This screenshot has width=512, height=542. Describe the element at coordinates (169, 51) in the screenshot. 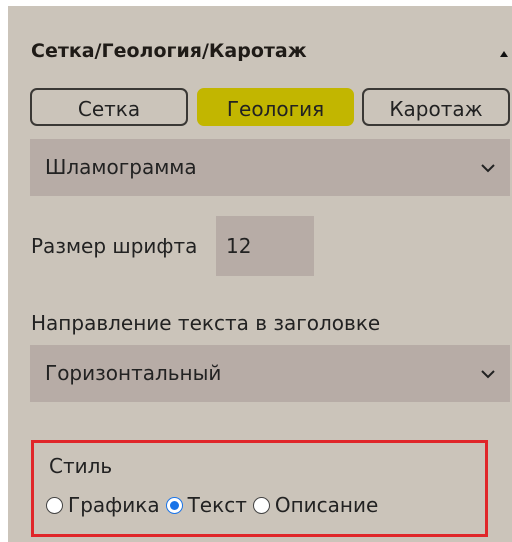

I see `panel-title: Сетка/Геология/Каротаж` at that location.